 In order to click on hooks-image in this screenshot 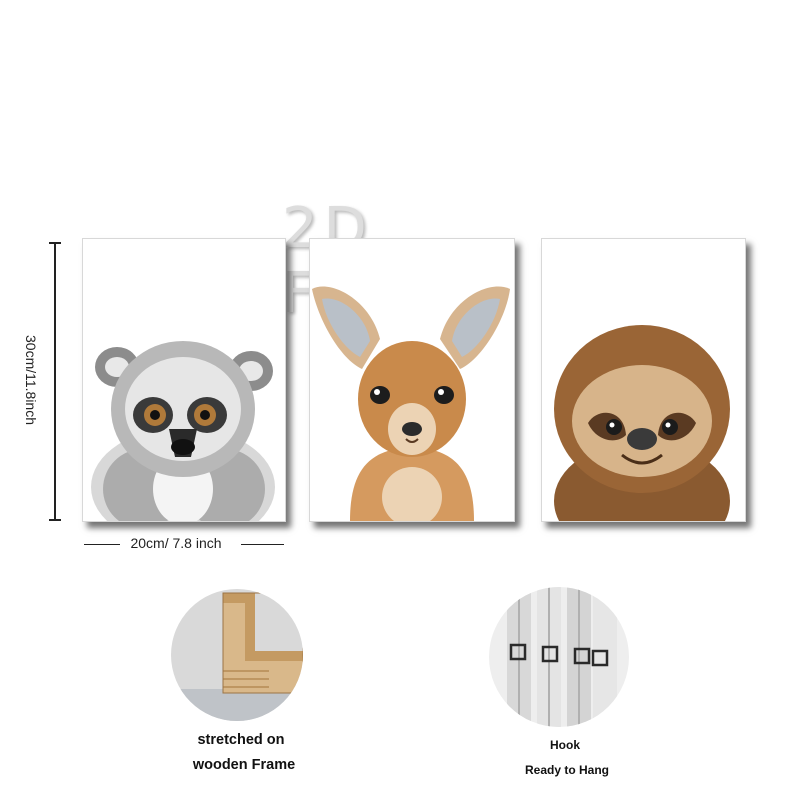, I will do `click(559, 657)`.